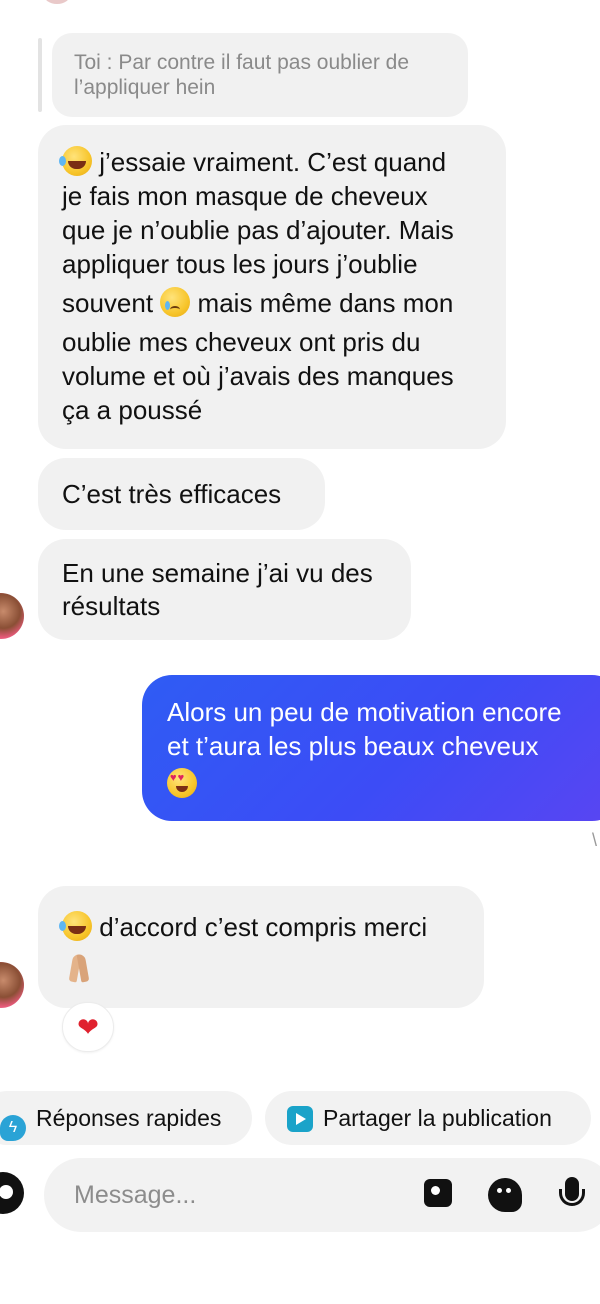 The width and height of the screenshot is (600, 1304). Describe the element at coordinates (172, 494) in the screenshot. I see `message-text: C’est très efficaces` at that location.